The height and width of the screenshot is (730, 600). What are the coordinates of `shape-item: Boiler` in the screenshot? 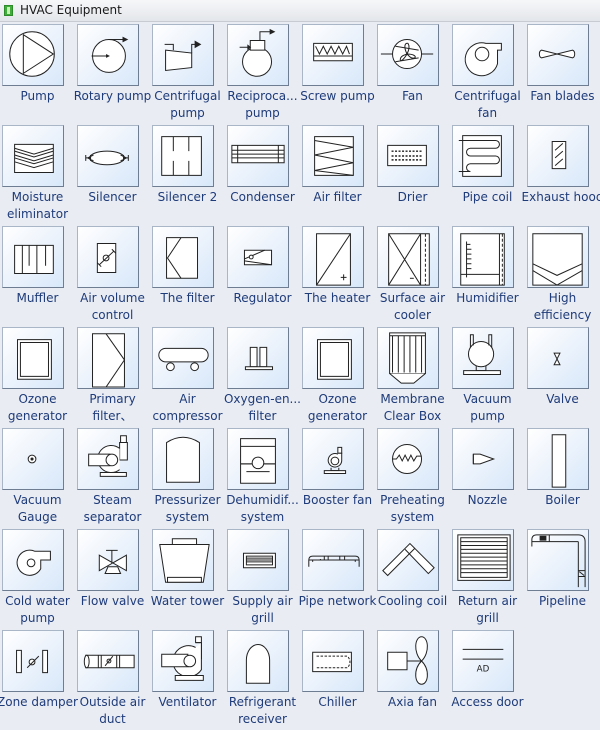 It's located at (562, 476).